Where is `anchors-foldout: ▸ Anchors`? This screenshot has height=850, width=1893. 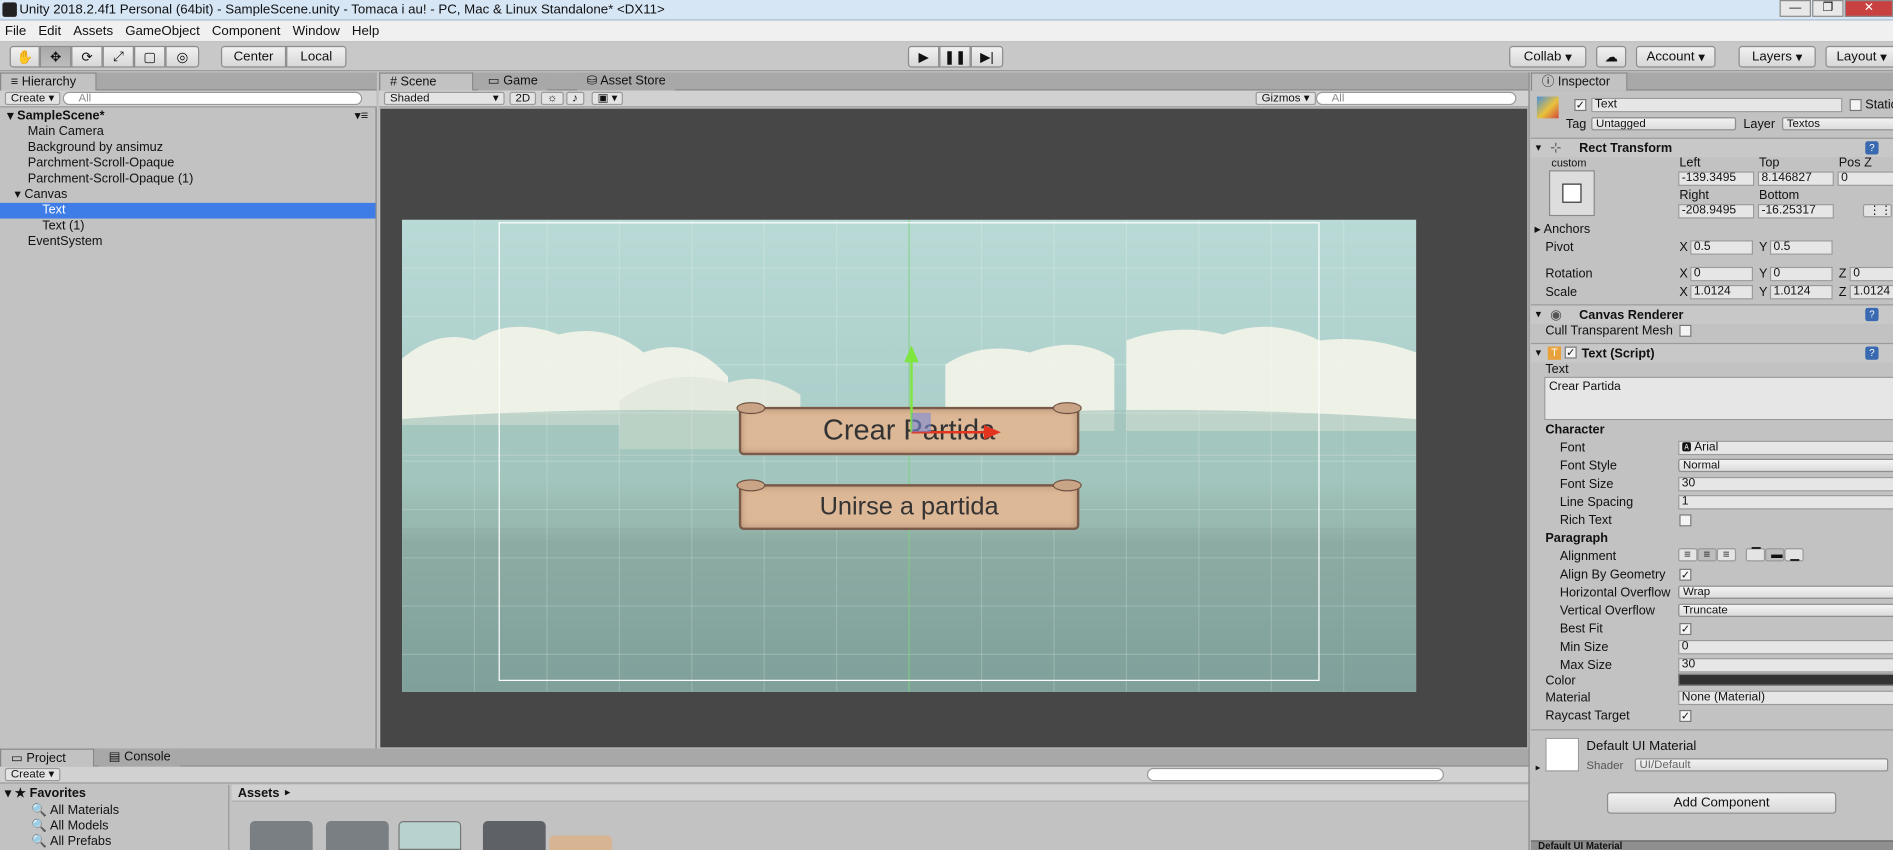
anchors-foldout: ▸ Anchors is located at coordinates (1562, 229).